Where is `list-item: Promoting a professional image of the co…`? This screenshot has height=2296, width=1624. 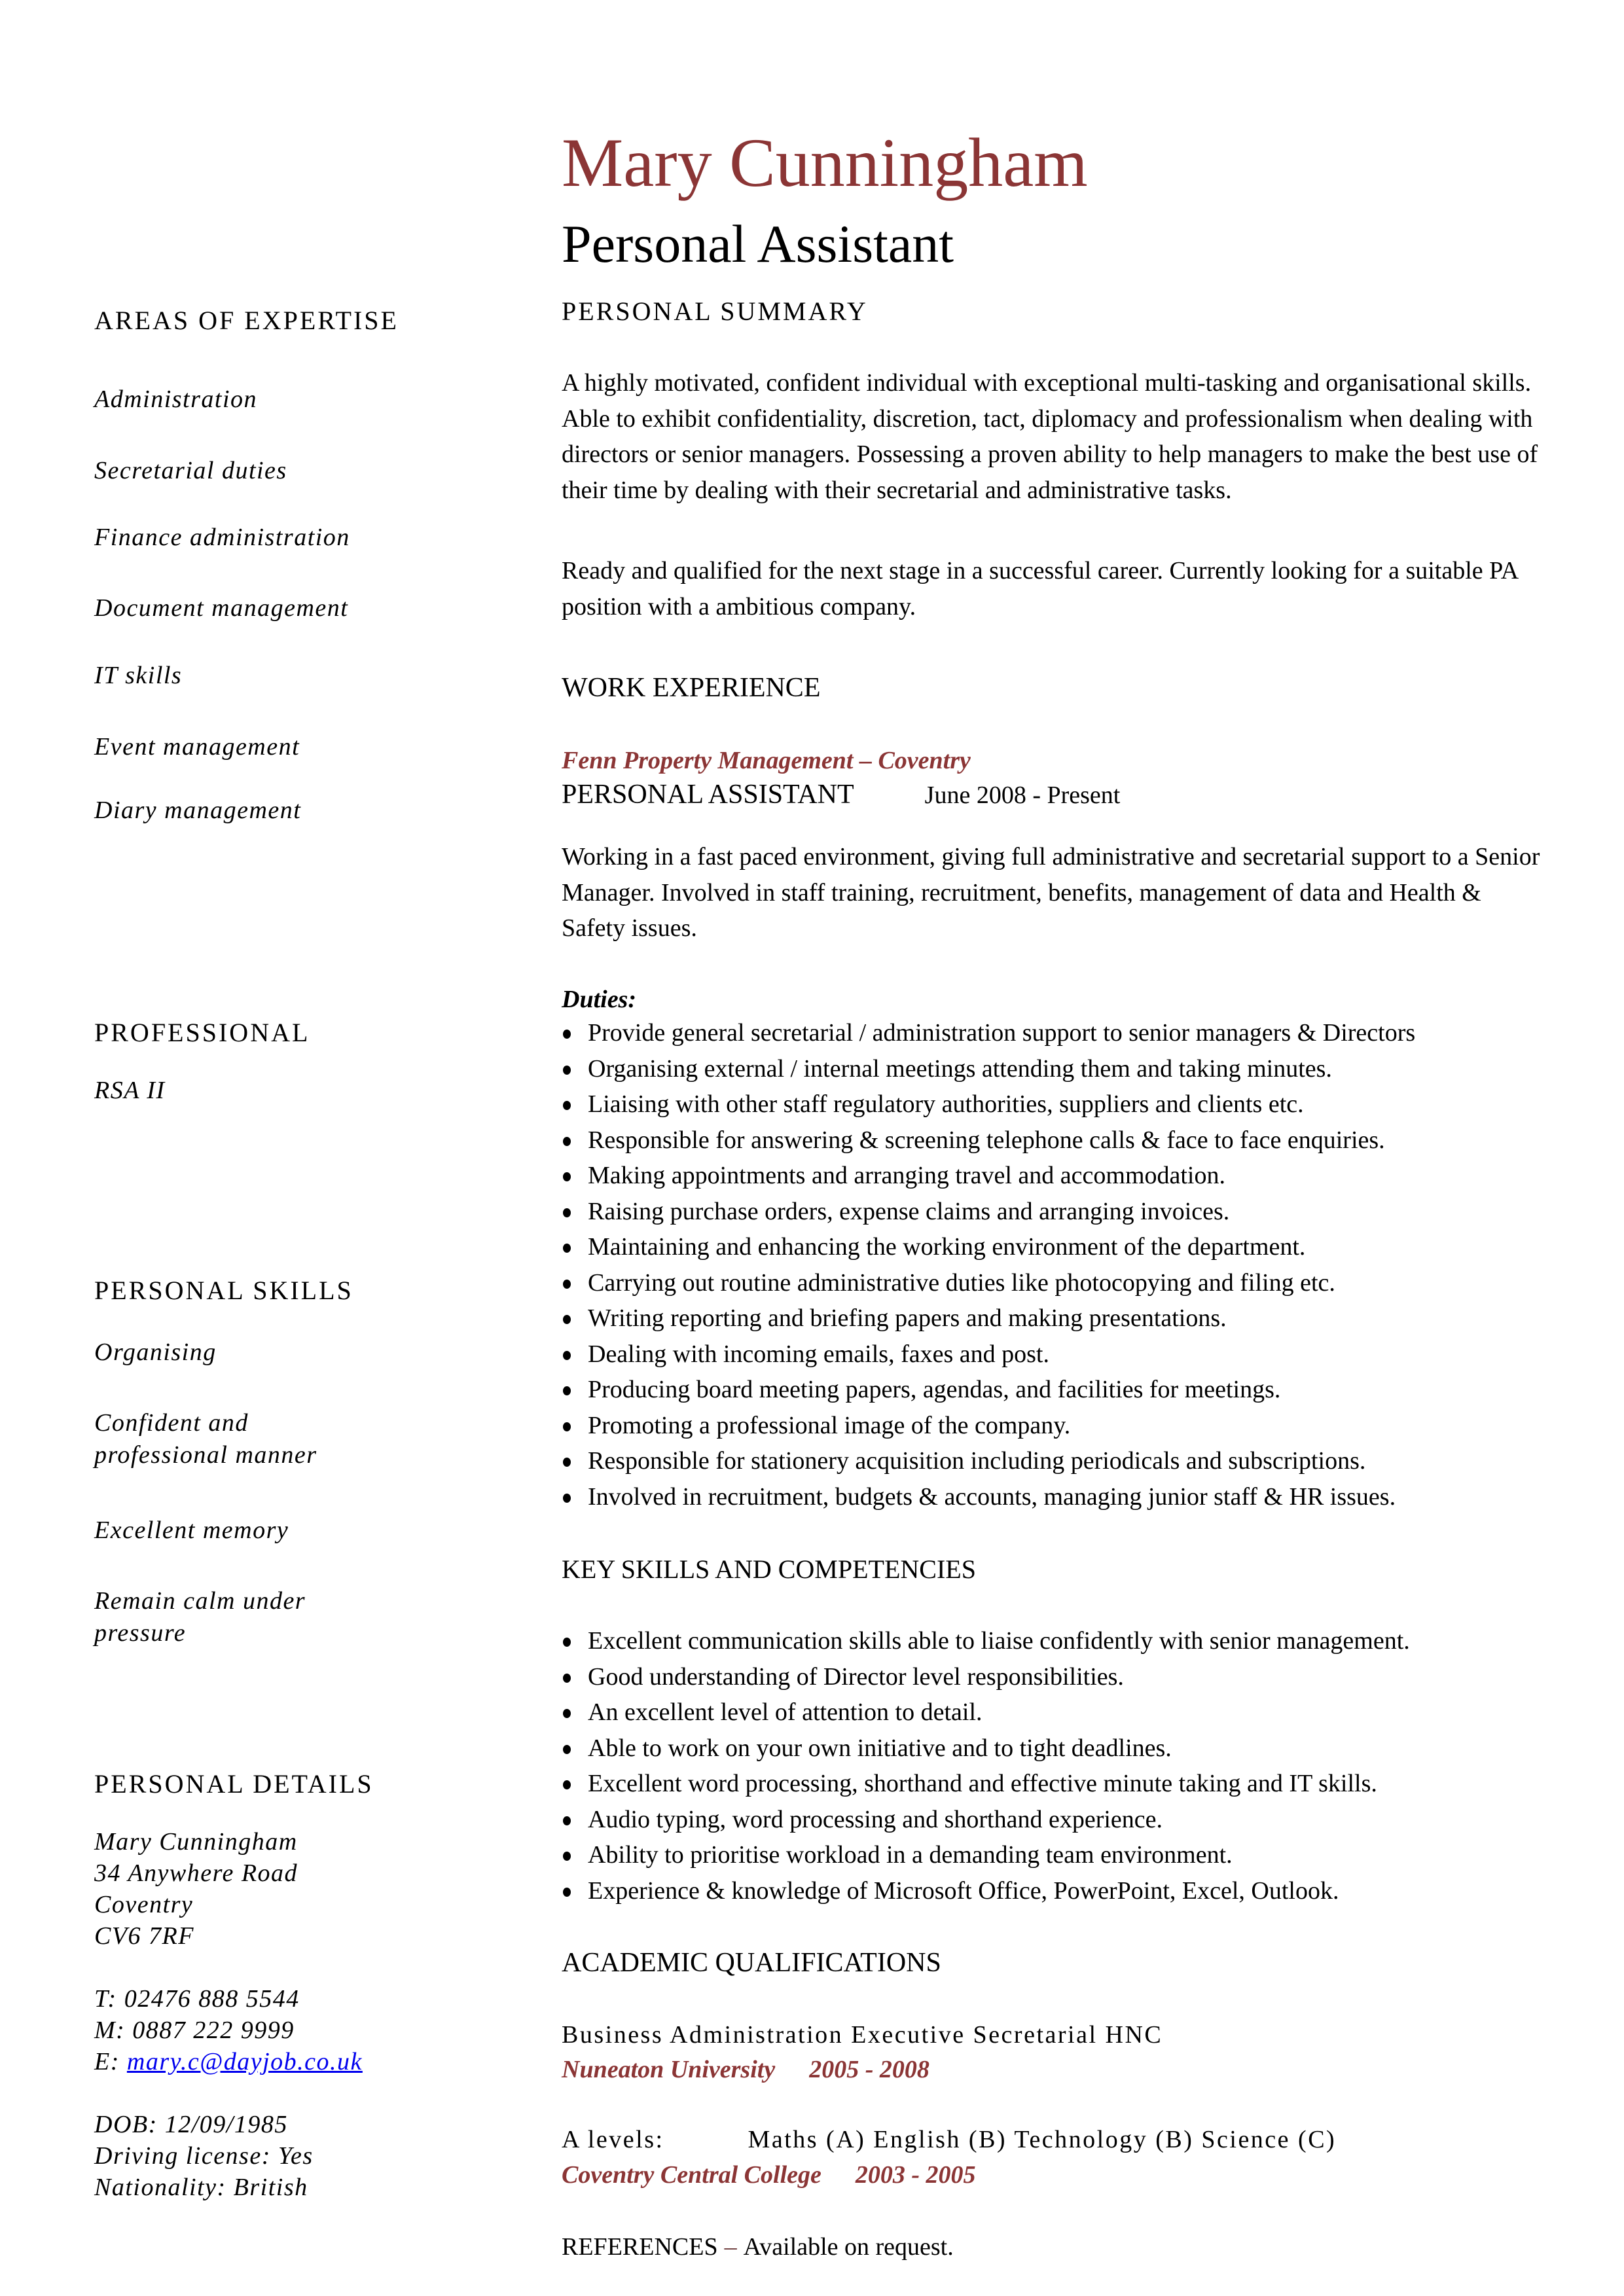 list-item: Promoting a professional image of the co… is located at coordinates (989, 1426).